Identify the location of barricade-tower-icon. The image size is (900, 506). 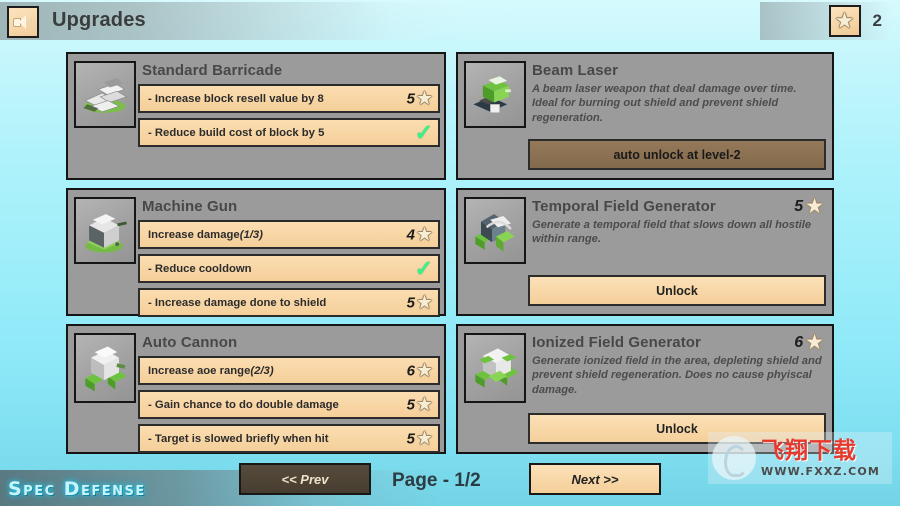
(105, 94).